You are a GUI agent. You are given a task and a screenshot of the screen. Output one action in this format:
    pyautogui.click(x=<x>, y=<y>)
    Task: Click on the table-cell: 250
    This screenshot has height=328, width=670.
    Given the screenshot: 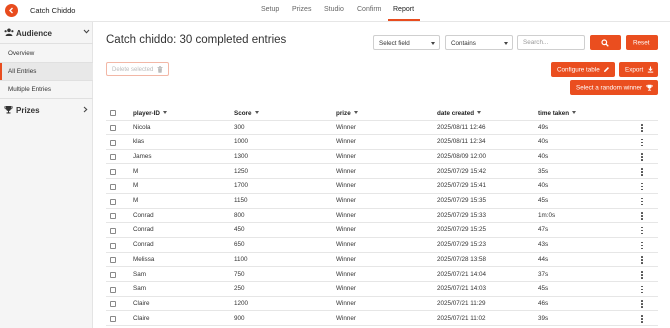 What is the action you would take?
    pyautogui.click(x=239, y=289)
    